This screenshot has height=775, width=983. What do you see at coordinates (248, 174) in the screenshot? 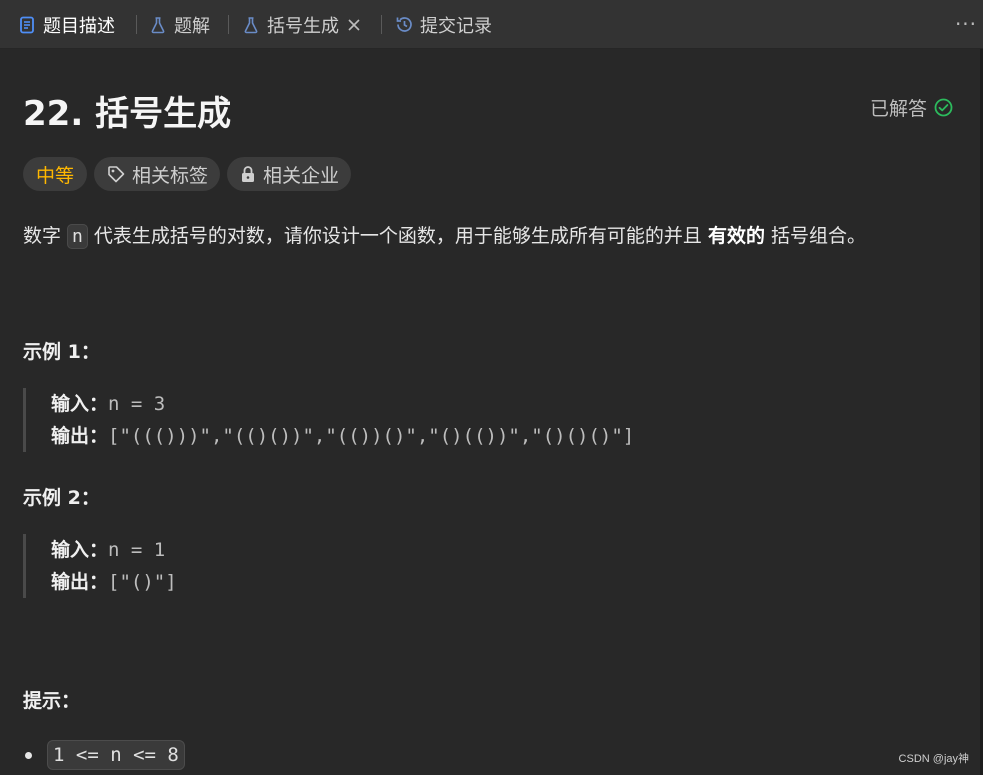
I see `lock-icon` at bounding box center [248, 174].